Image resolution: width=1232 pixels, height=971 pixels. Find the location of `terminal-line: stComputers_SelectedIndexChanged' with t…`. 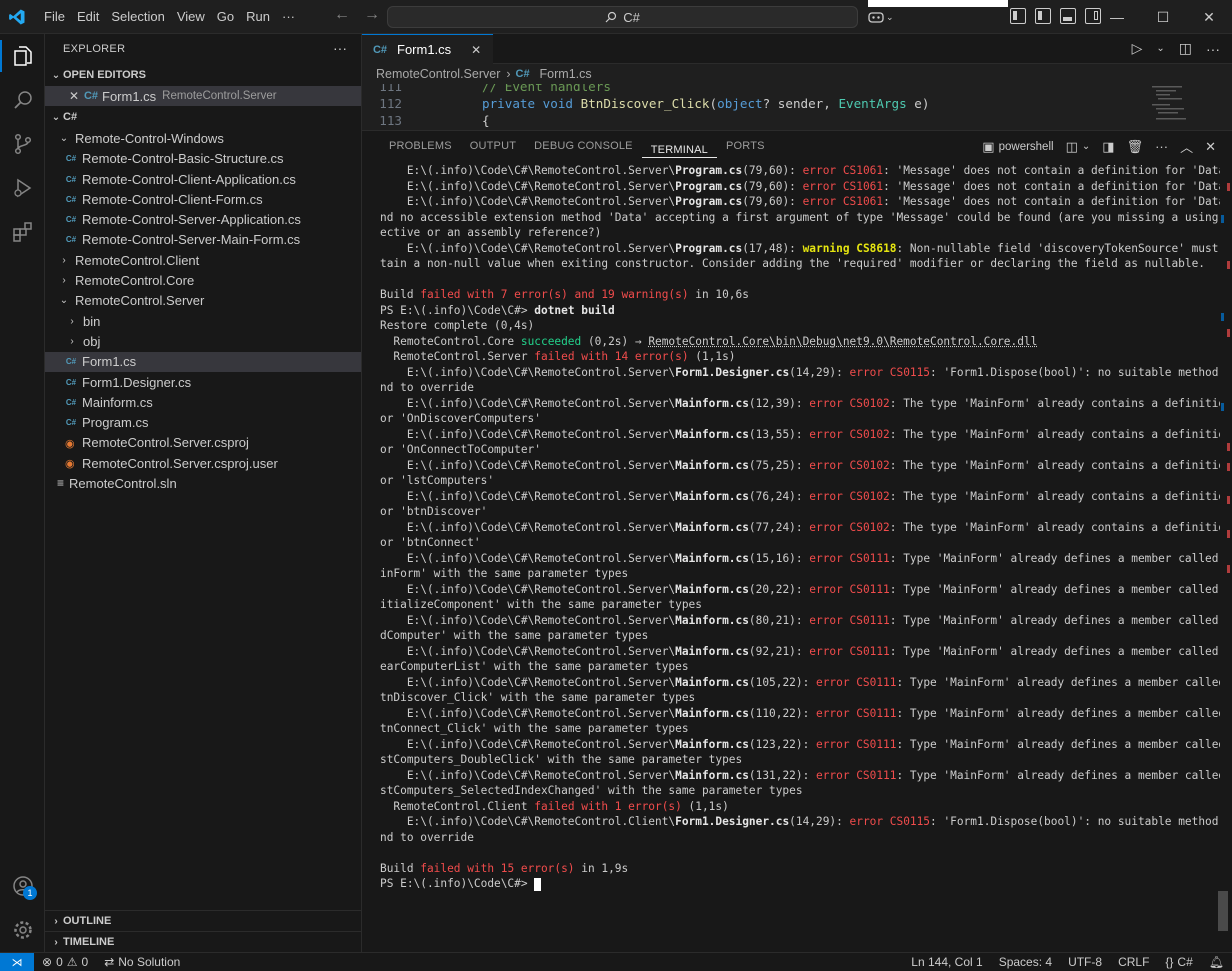

terminal-line: stComputers_SelectedIndexChanged' with t… is located at coordinates (800, 791).